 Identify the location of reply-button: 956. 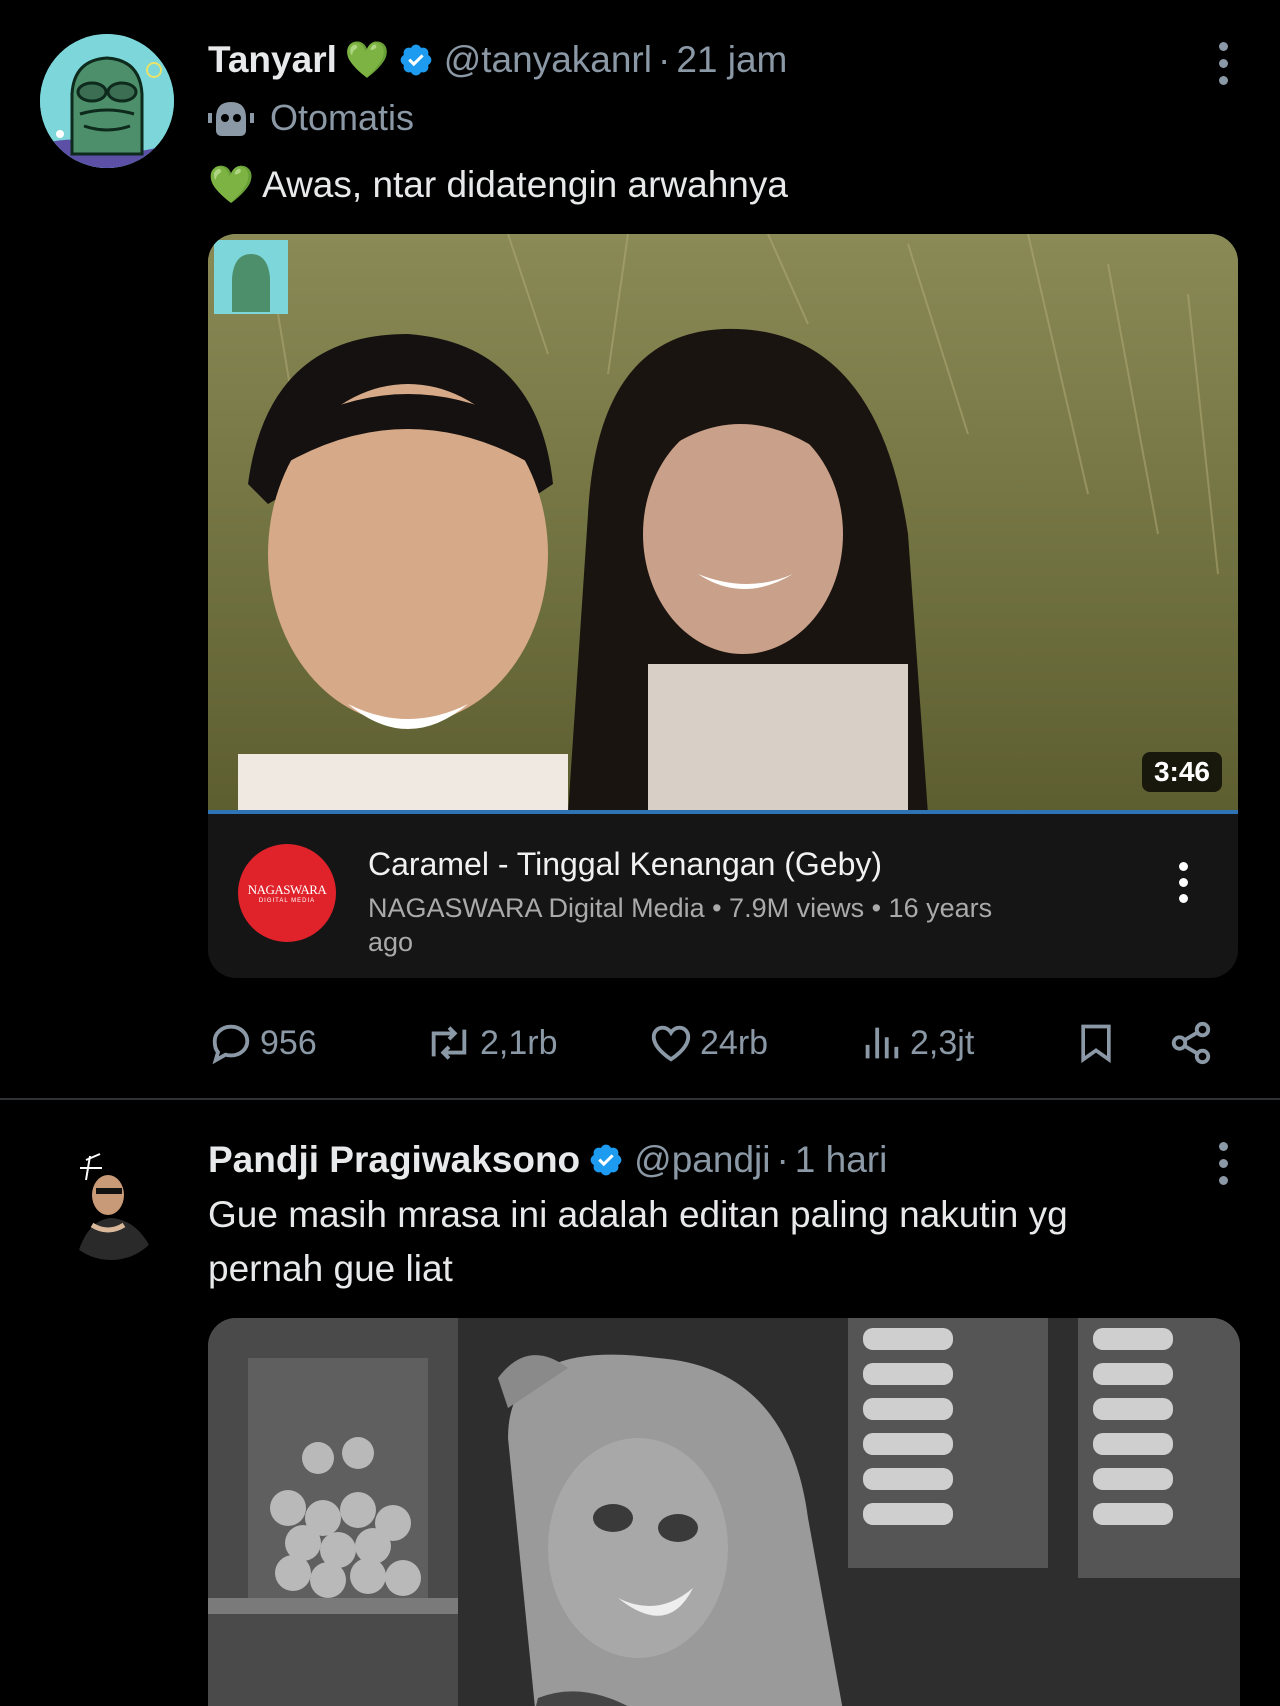
(262, 1043).